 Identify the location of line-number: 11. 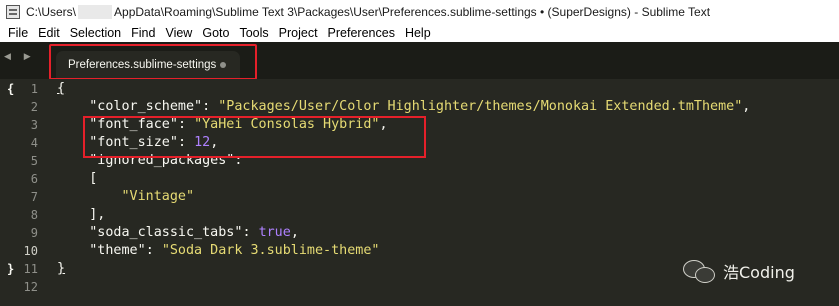
(30, 269).